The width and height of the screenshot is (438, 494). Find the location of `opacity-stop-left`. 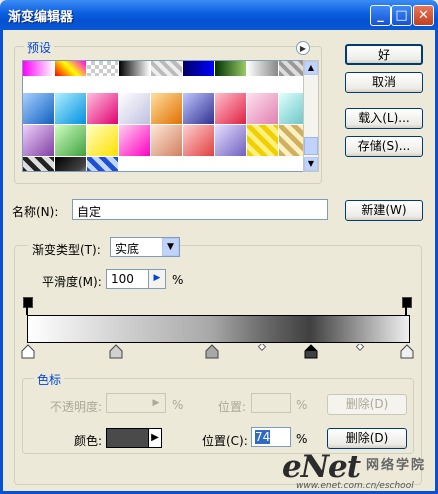

opacity-stop-left is located at coordinates (28, 302).